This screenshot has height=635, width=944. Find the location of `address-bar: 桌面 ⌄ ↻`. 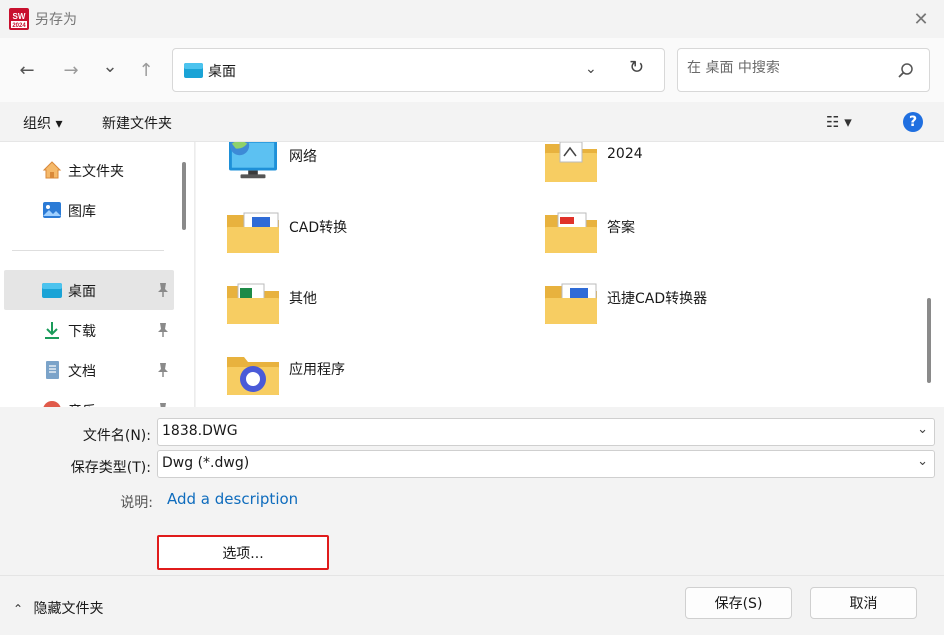

address-bar: 桌面 ⌄ ↻ is located at coordinates (418, 70).